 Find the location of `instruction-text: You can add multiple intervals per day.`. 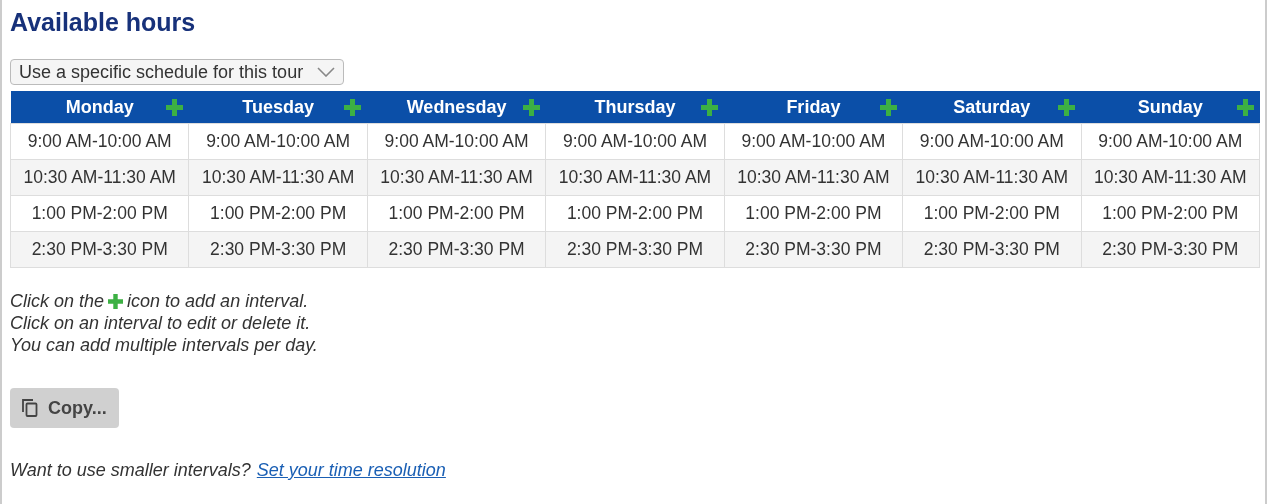

instruction-text: You can add multiple intervals per day. is located at coordinates (164, 345).